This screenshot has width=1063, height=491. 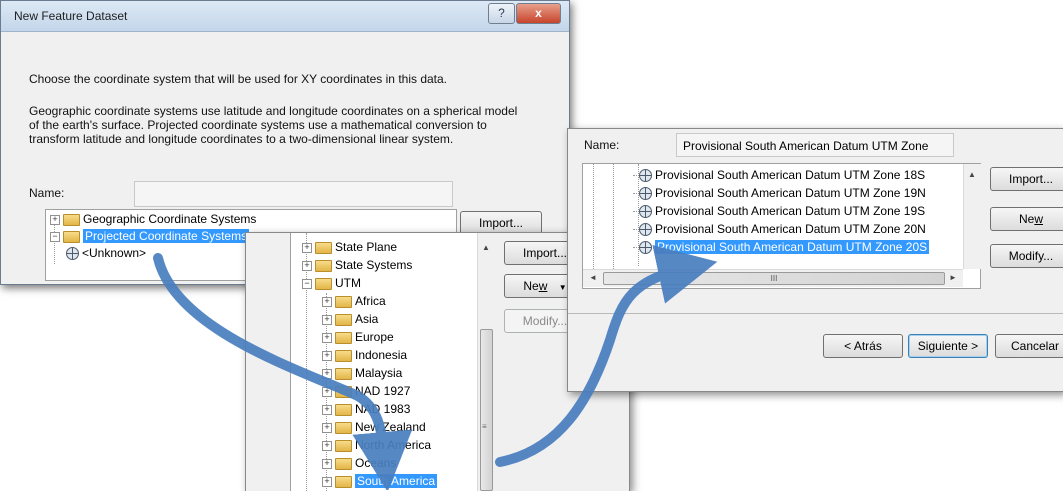 What do you see at coordinates (606, 355) in the screenshot?
I see `arrow-south-america-to-zone` at bounding box center [606, 355].